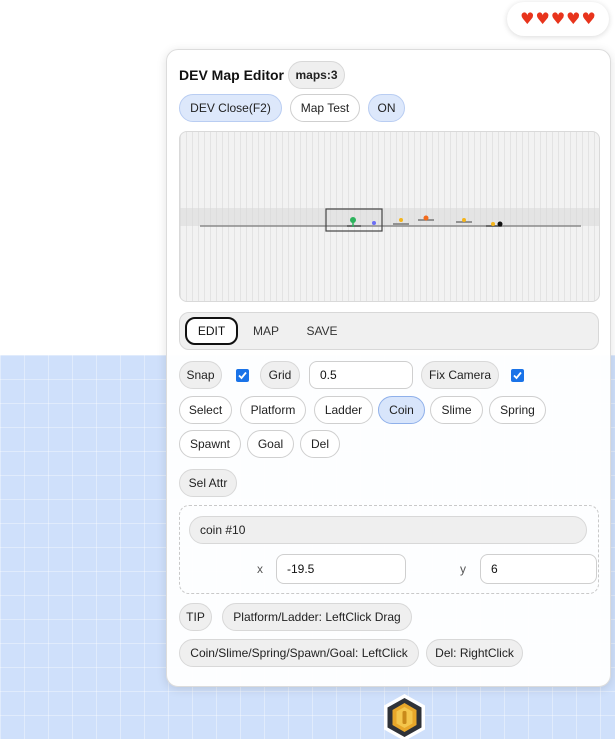  Describe the element at coordinates (299, 653) in the screenshot. I see `tip-place-objects: Coin/Slime/Spring/Spawn/Goal: LeftClick` at that location.